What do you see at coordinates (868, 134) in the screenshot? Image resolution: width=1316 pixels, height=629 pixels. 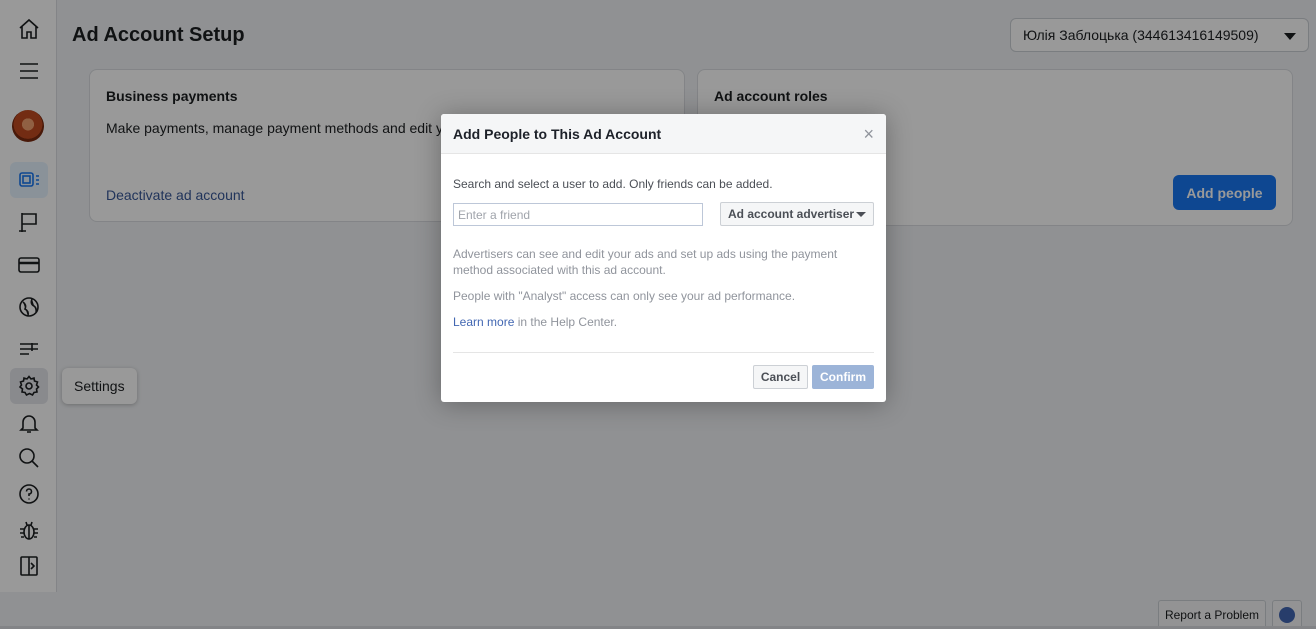 I see `close-icon: ×` at bounding box center [868, 134].